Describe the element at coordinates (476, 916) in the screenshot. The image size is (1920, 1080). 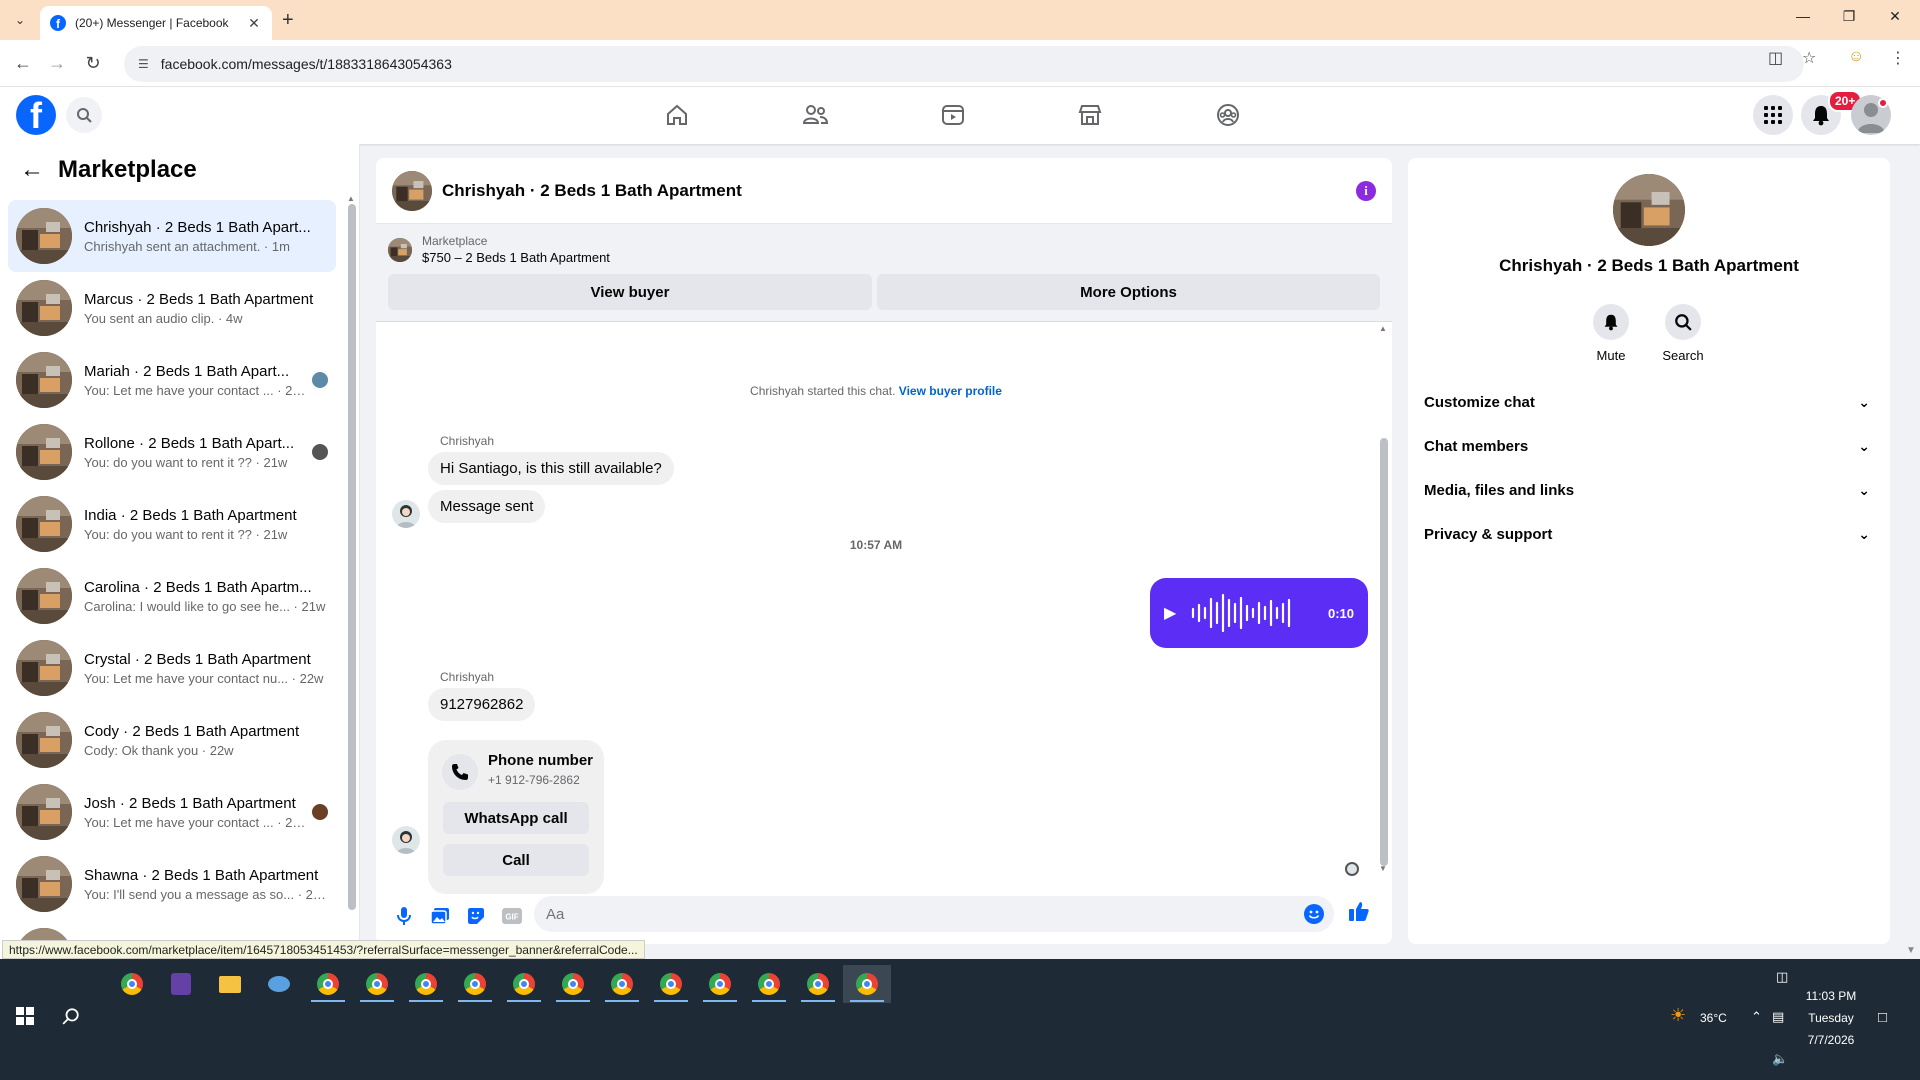
I see `sticker-icon` at that location.